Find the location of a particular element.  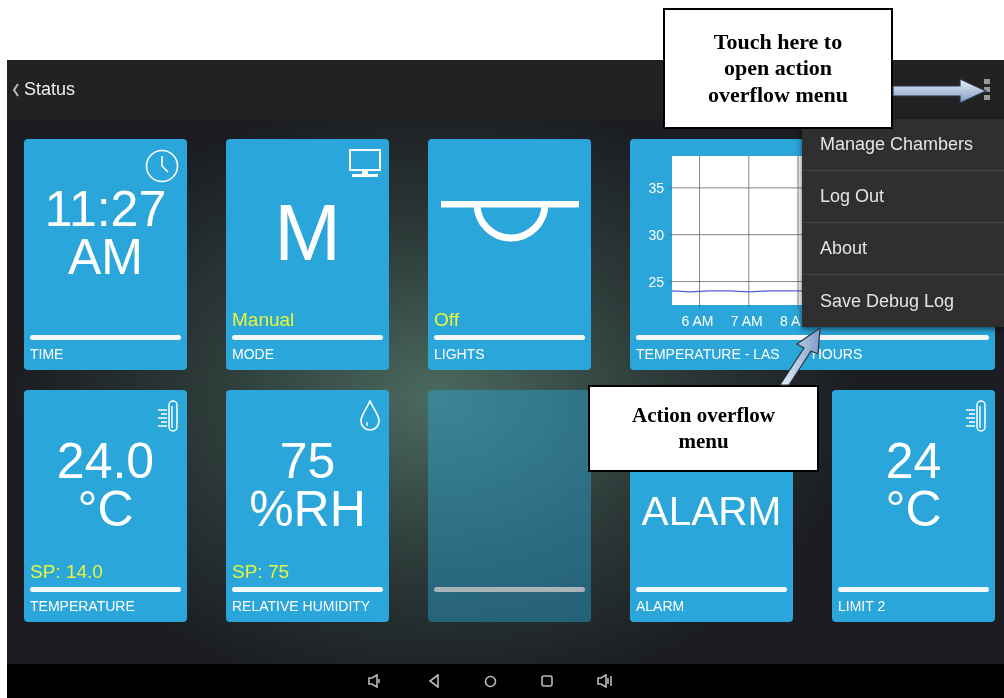

tile-label: LIGHTS is located at coordinates (459, 354).